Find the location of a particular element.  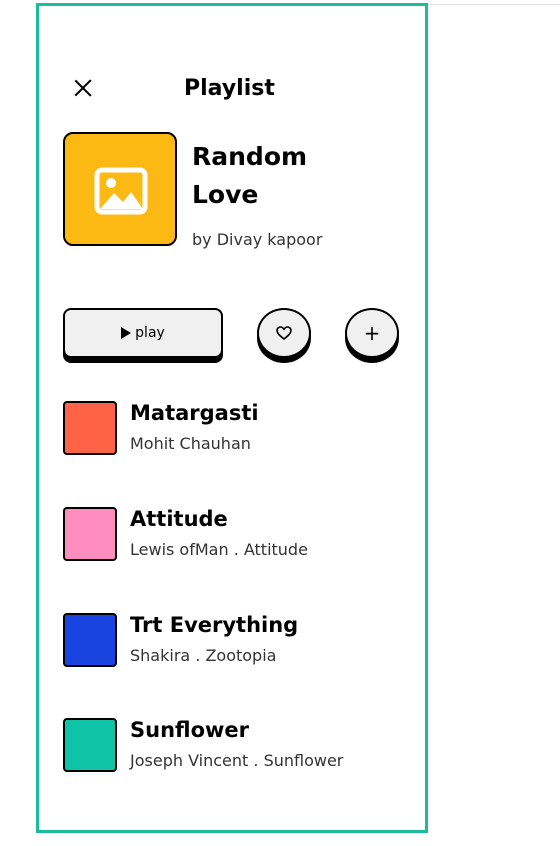

like-button is located at coordinates (284, 333).